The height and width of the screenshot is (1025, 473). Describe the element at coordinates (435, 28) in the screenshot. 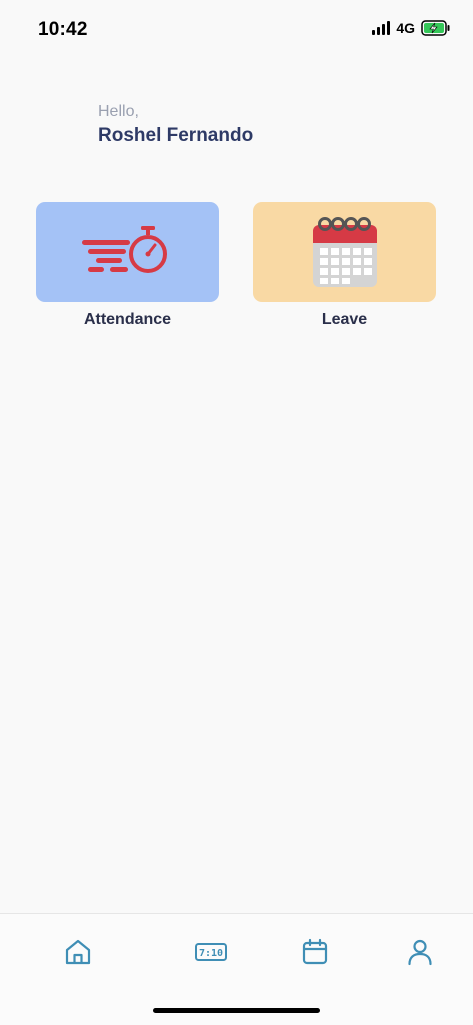

I see `battery-icon` at that location.